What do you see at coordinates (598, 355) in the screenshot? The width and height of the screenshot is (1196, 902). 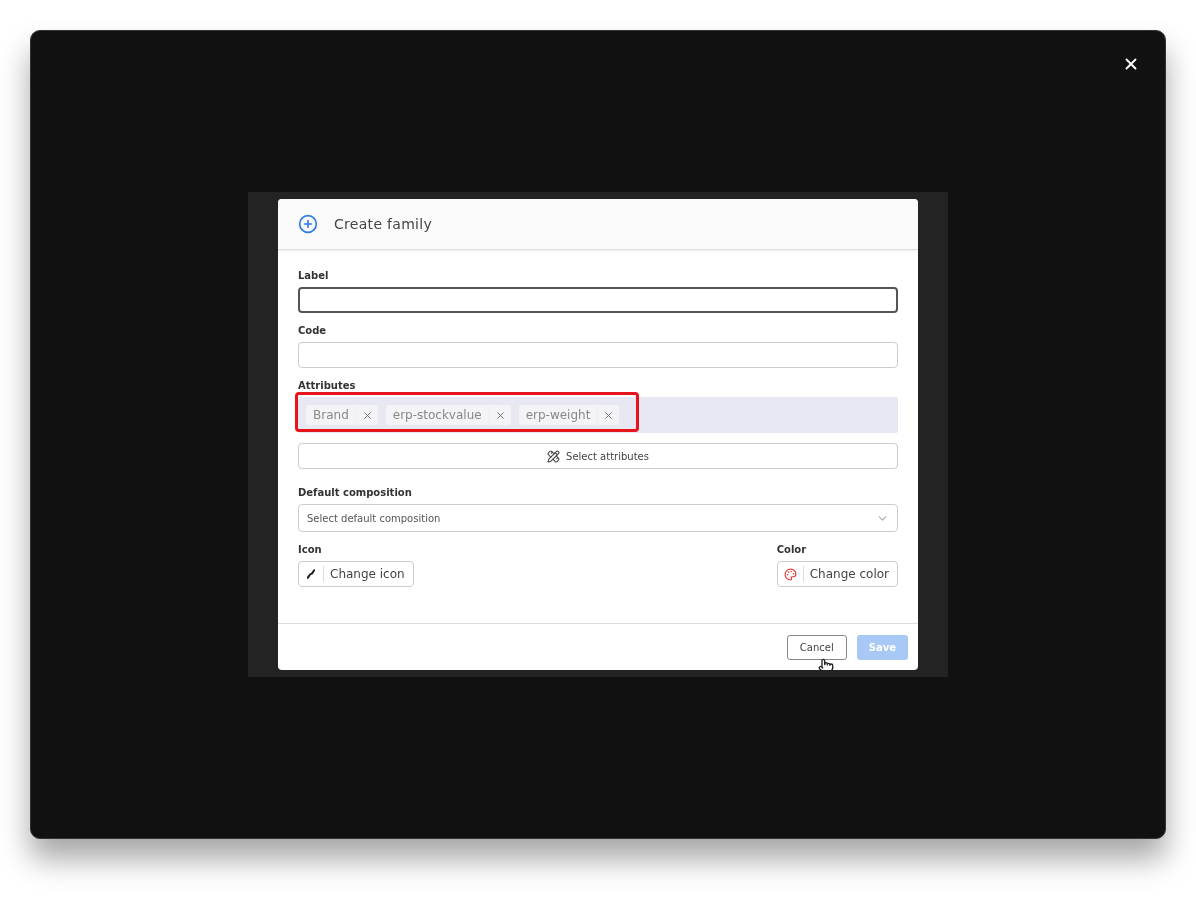 I see `code-field` at bounding box center [598, 355].